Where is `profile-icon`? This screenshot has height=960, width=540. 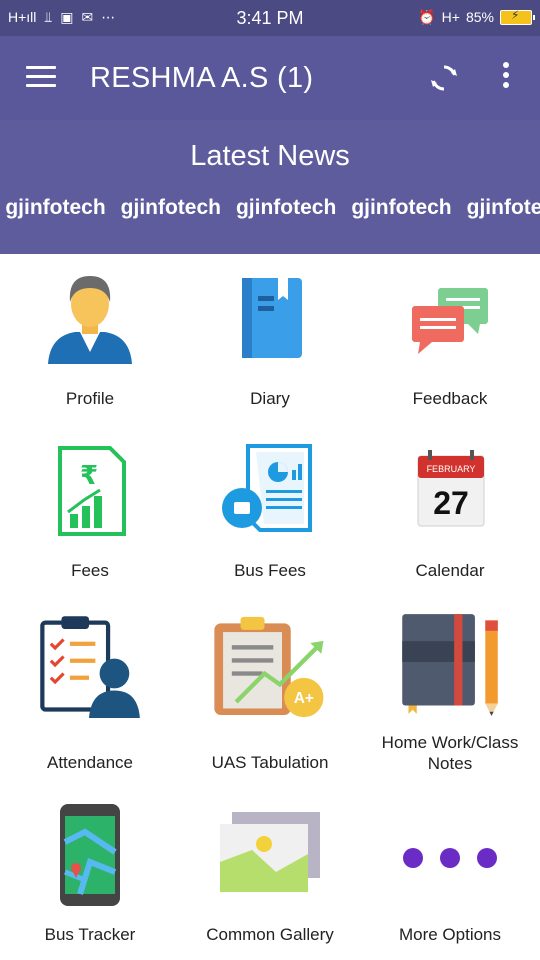 profile-icon is located at coordinates (90, 320).